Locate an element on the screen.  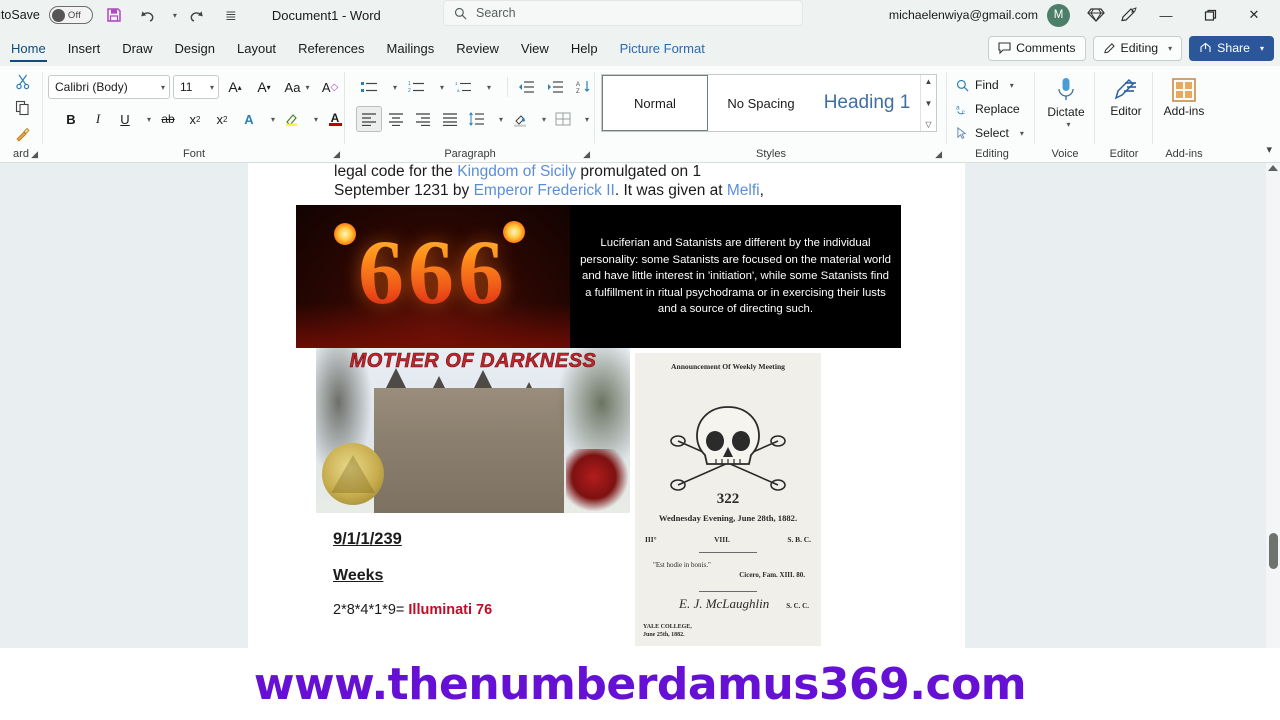
collapse-ribbon-icon: ▾ is located at coordinates (1269, 149).